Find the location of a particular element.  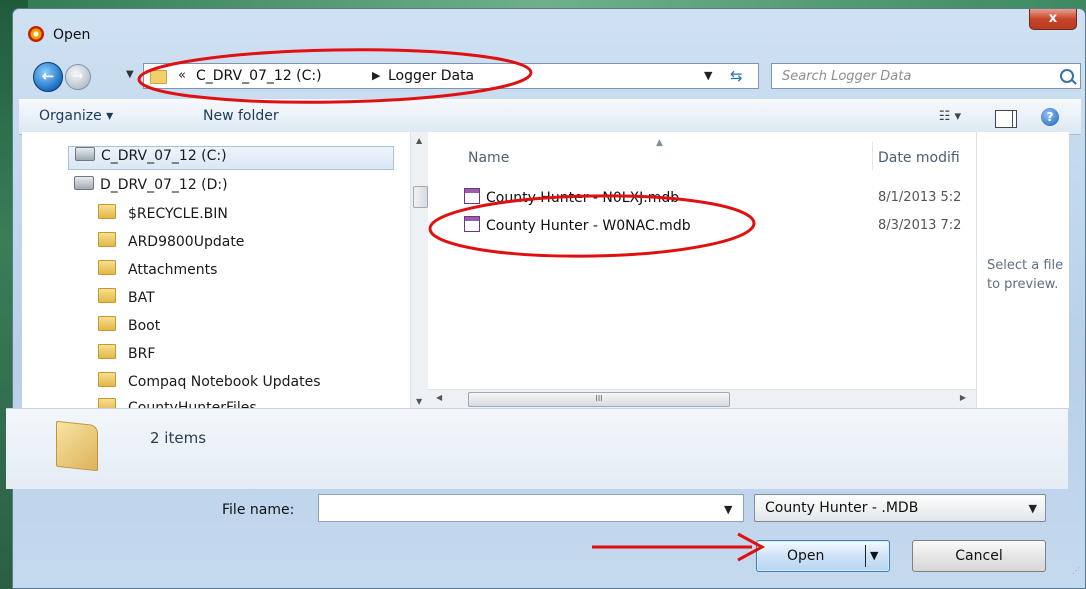

preview-pane-icon is located at coordinates (1006, 119).